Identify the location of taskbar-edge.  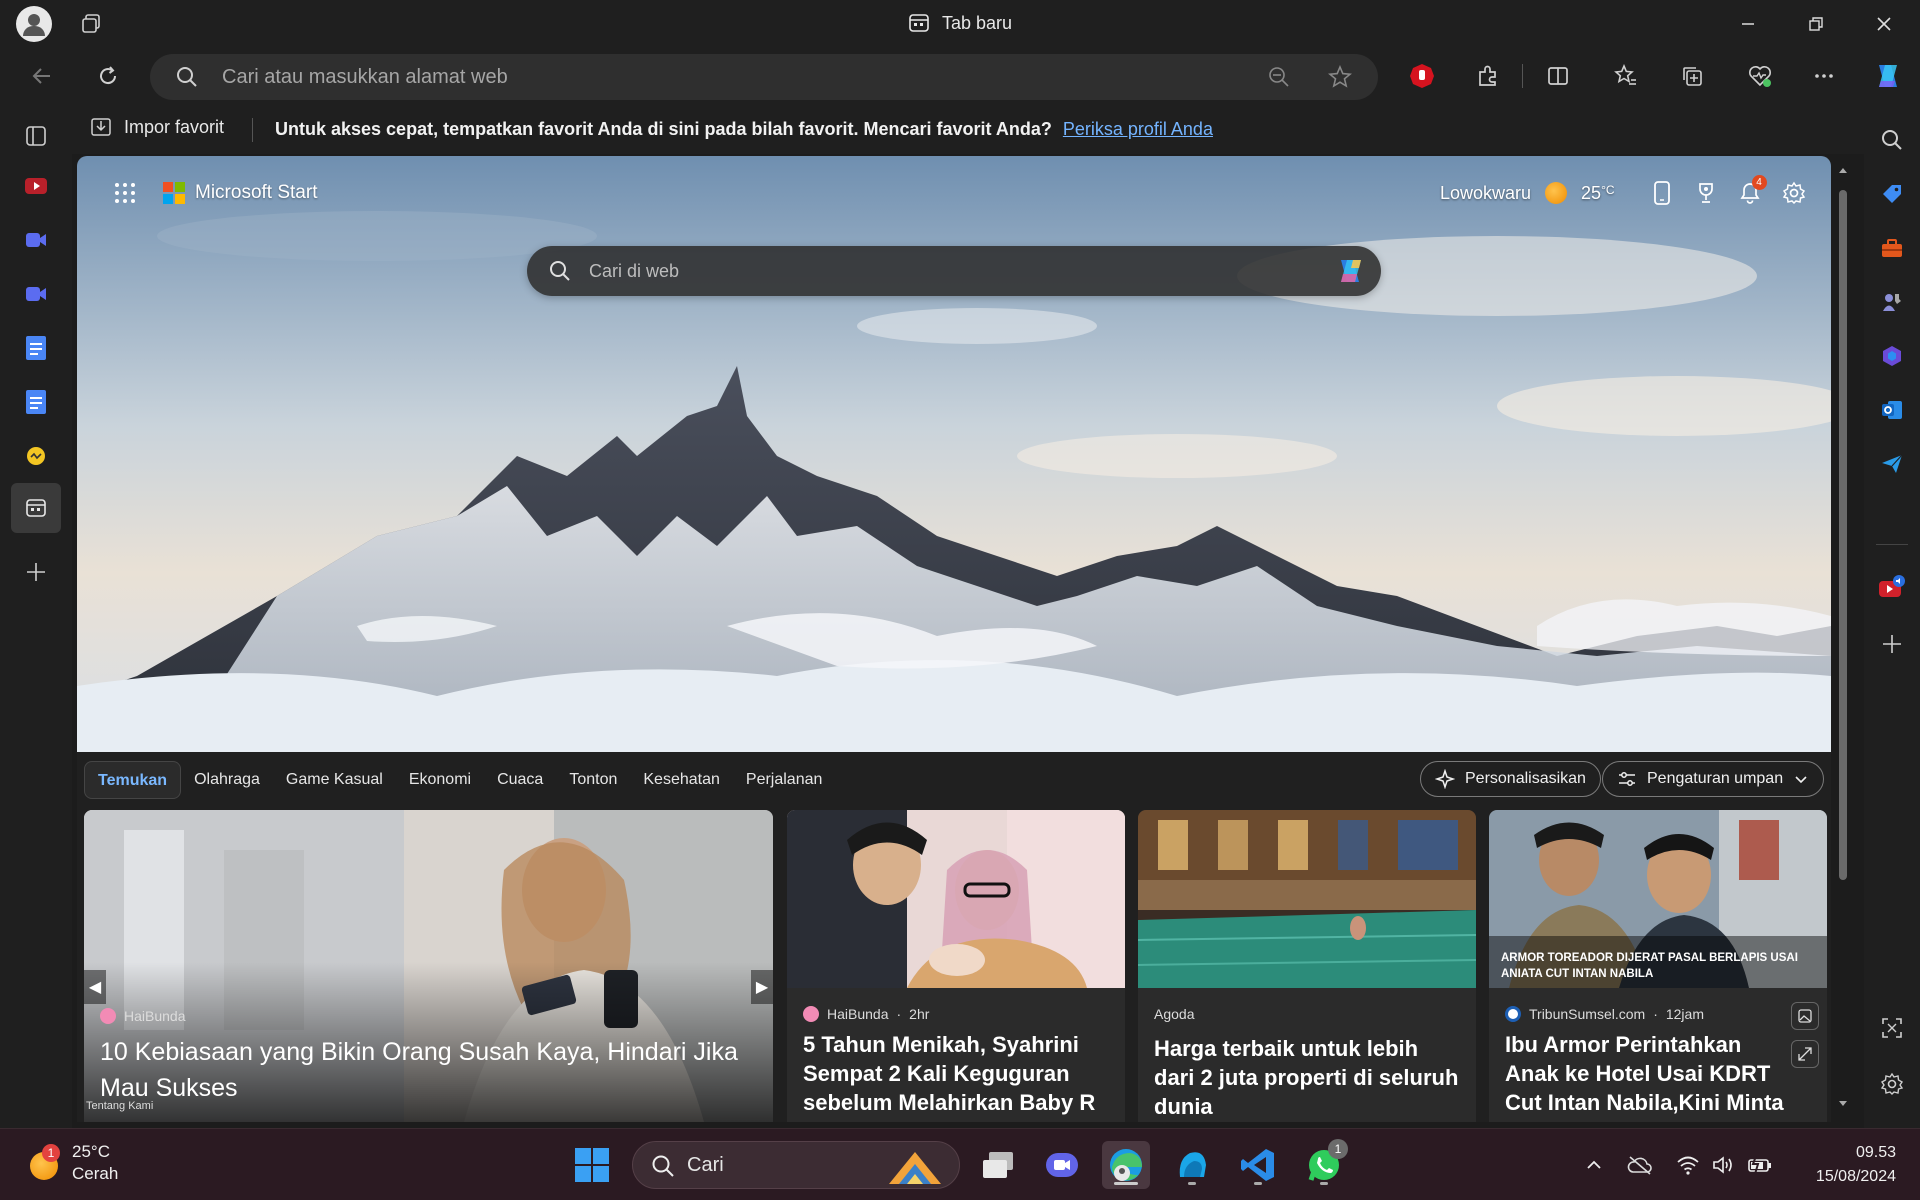
(1126, 1165).